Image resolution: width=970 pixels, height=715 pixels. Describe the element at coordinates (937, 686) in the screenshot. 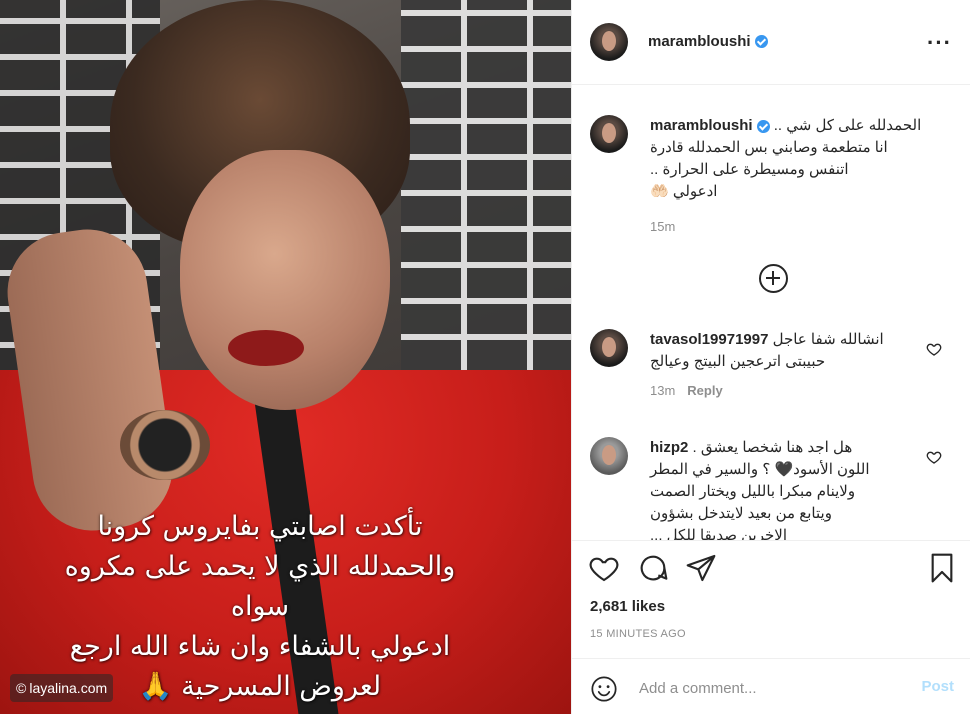

I see `post-button: Post` at that location.